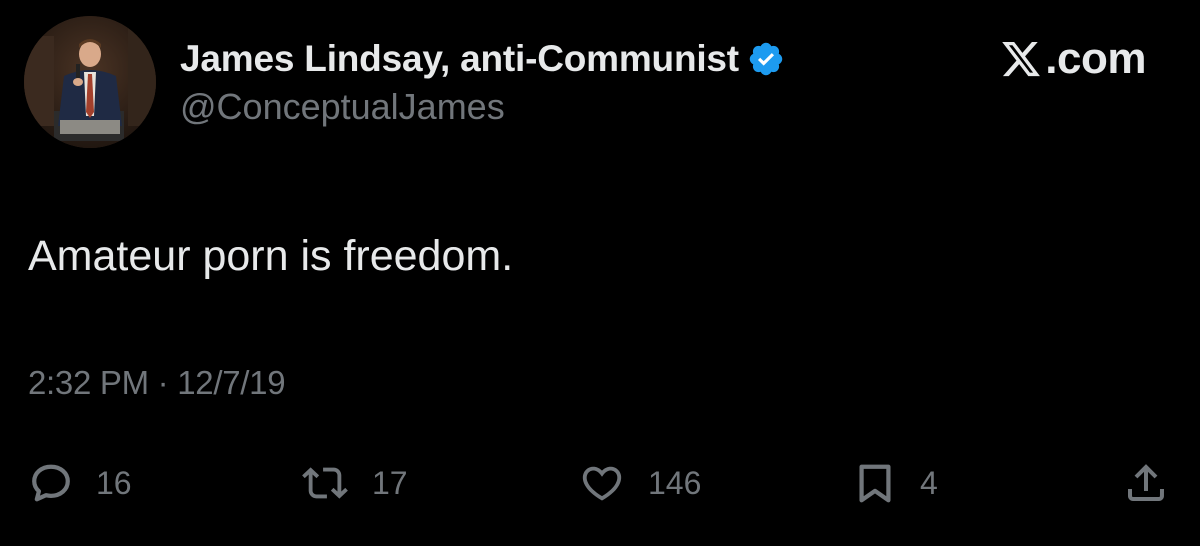  What do you see at coordinates (639, 483) in the screenshot?
I see `like-button: 146` at bounding box center [639, 483].